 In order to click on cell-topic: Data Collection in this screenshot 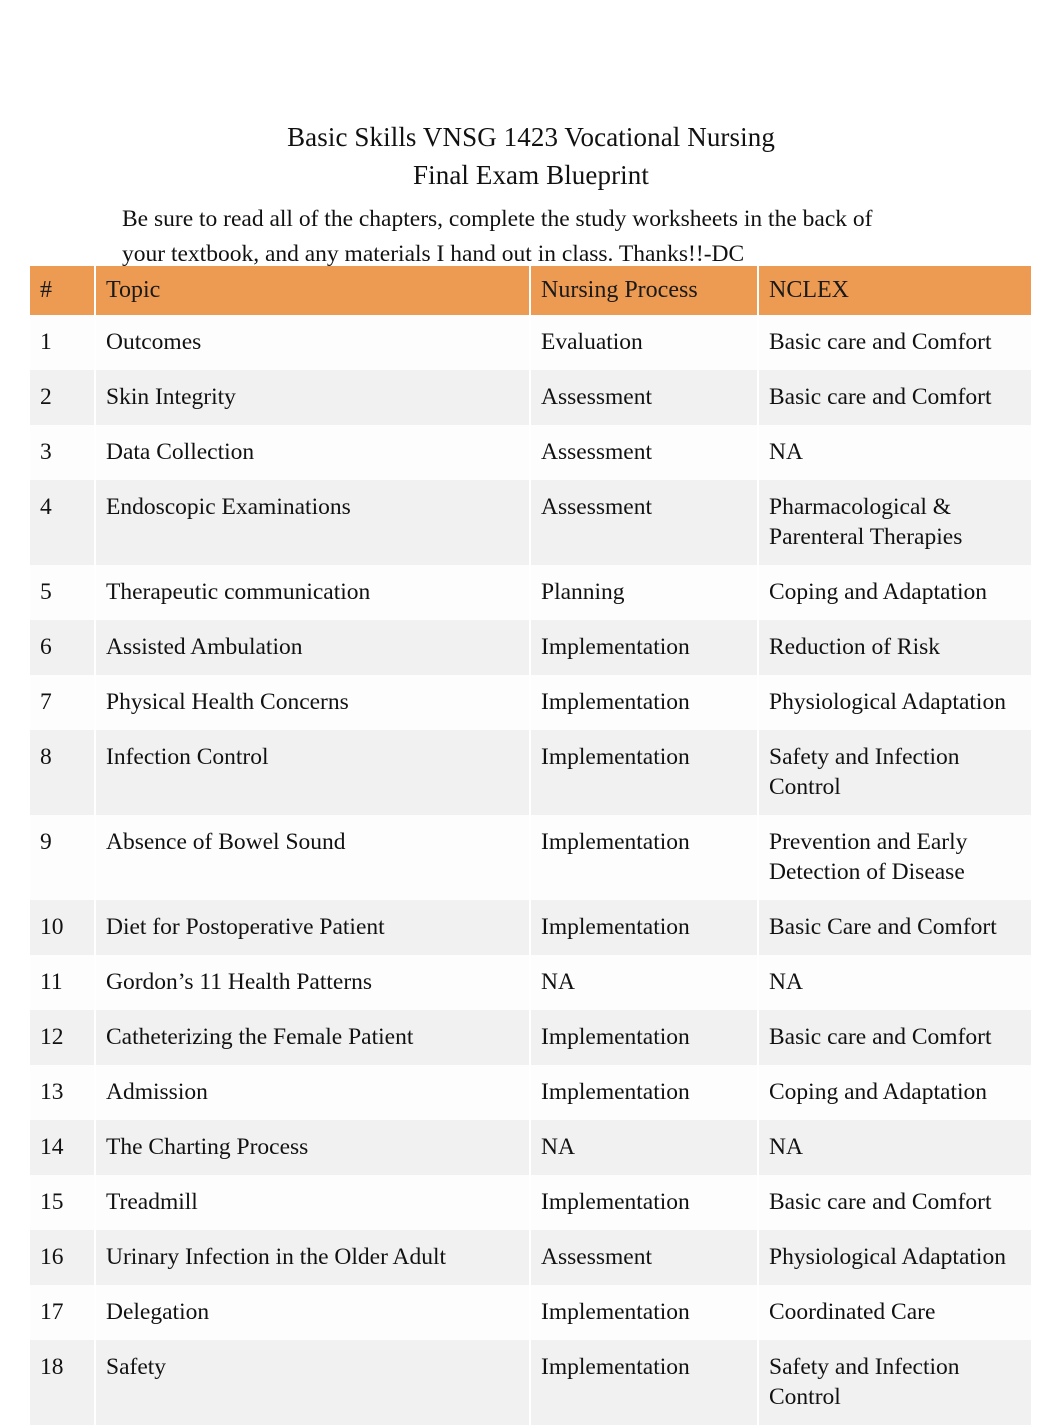, I will do `click(313, 452)`.